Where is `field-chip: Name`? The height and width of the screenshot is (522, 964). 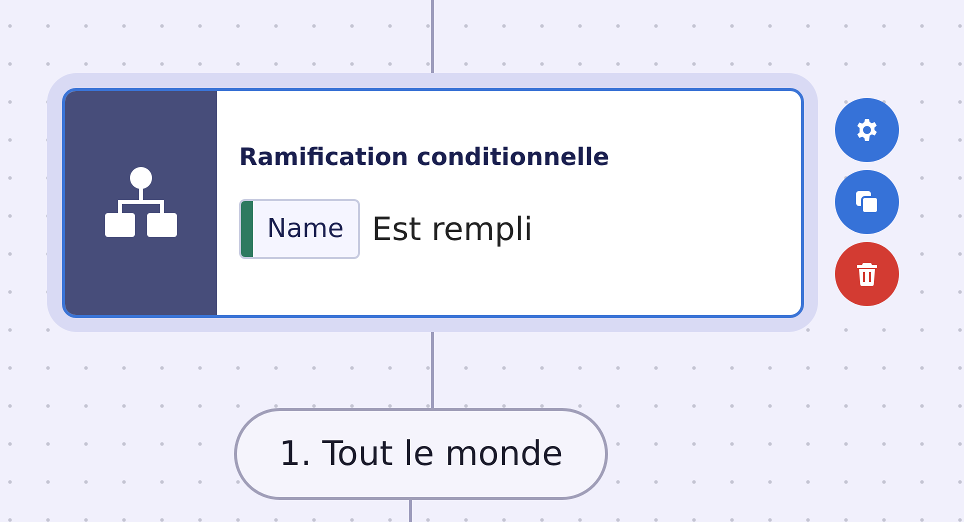
field-chip: Name is located at coordinates (299, 229).